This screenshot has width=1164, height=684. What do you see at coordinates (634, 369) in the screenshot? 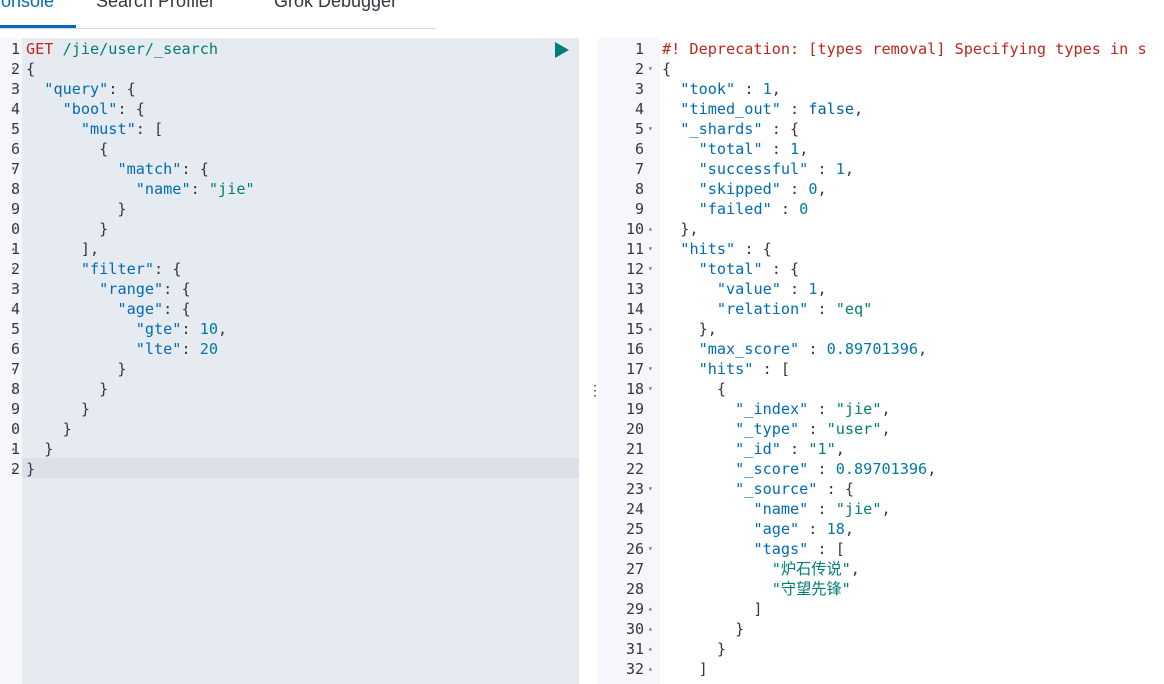
I see `response-line-number: 17` at bounding box center [634, 369].